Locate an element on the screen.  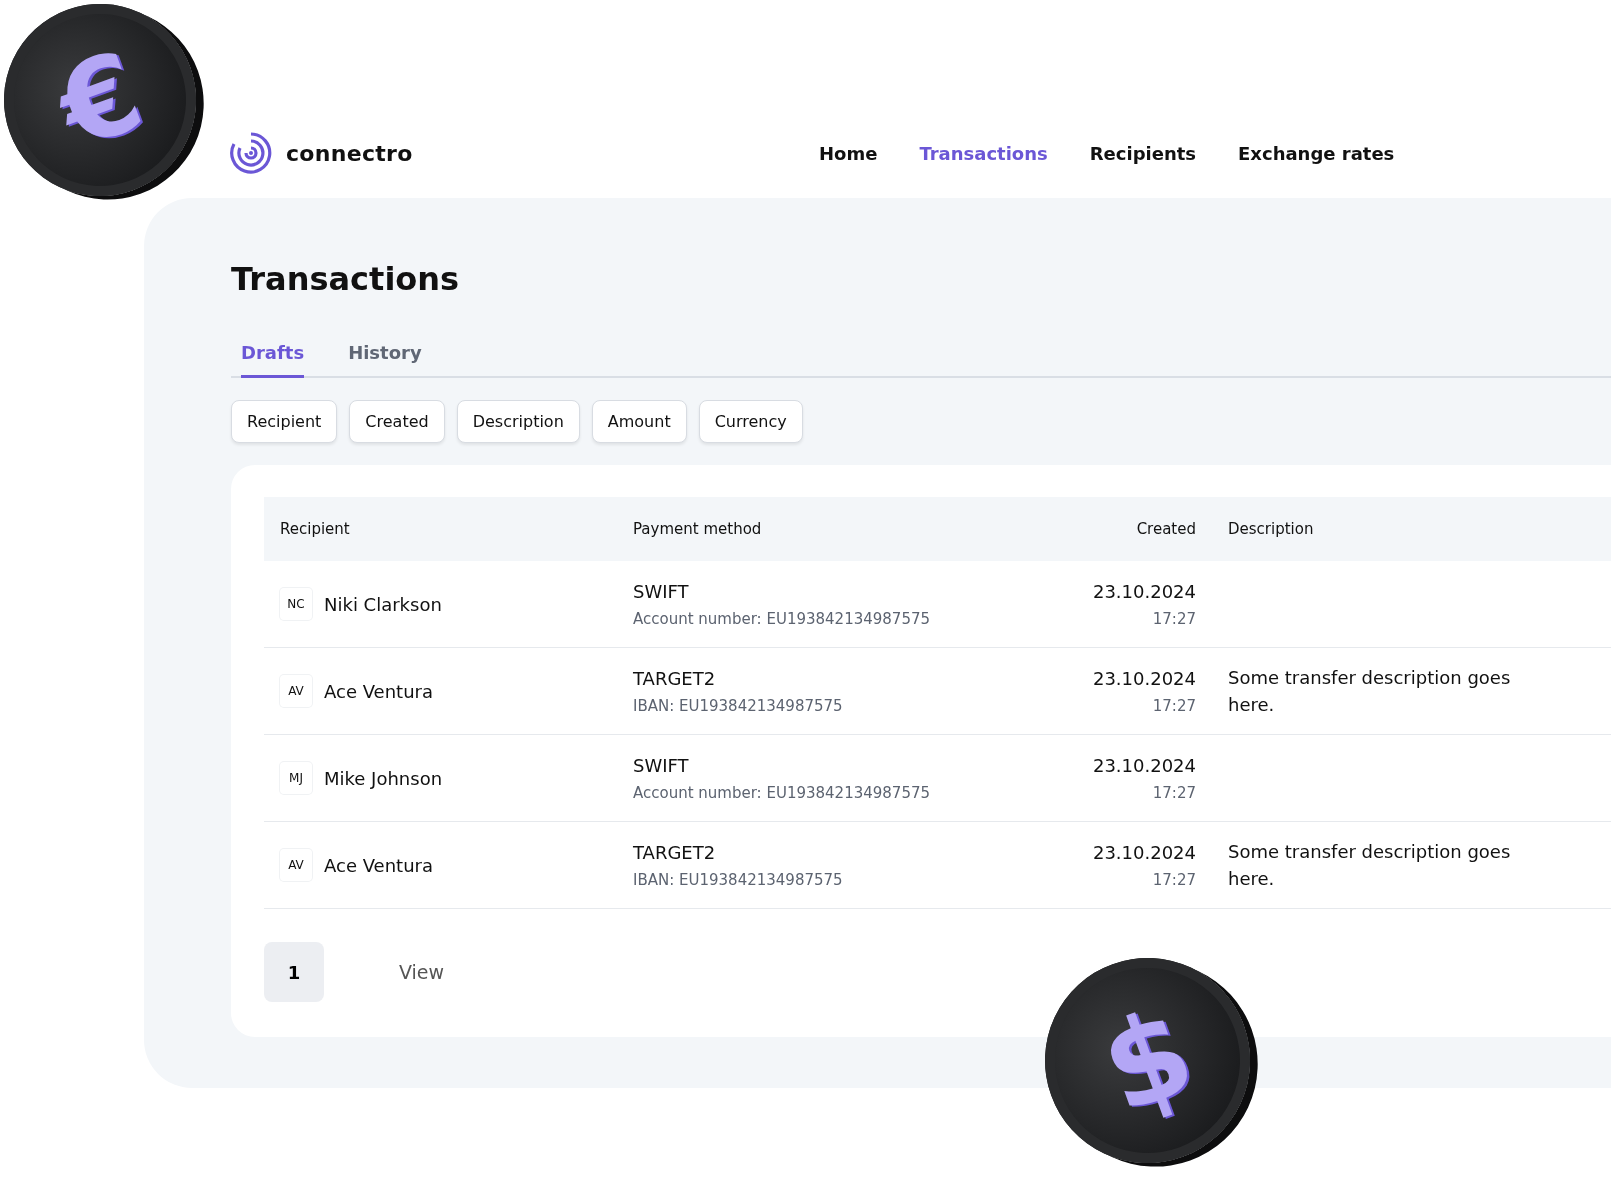
column-header: Created is located at coordinates (1124, 529).